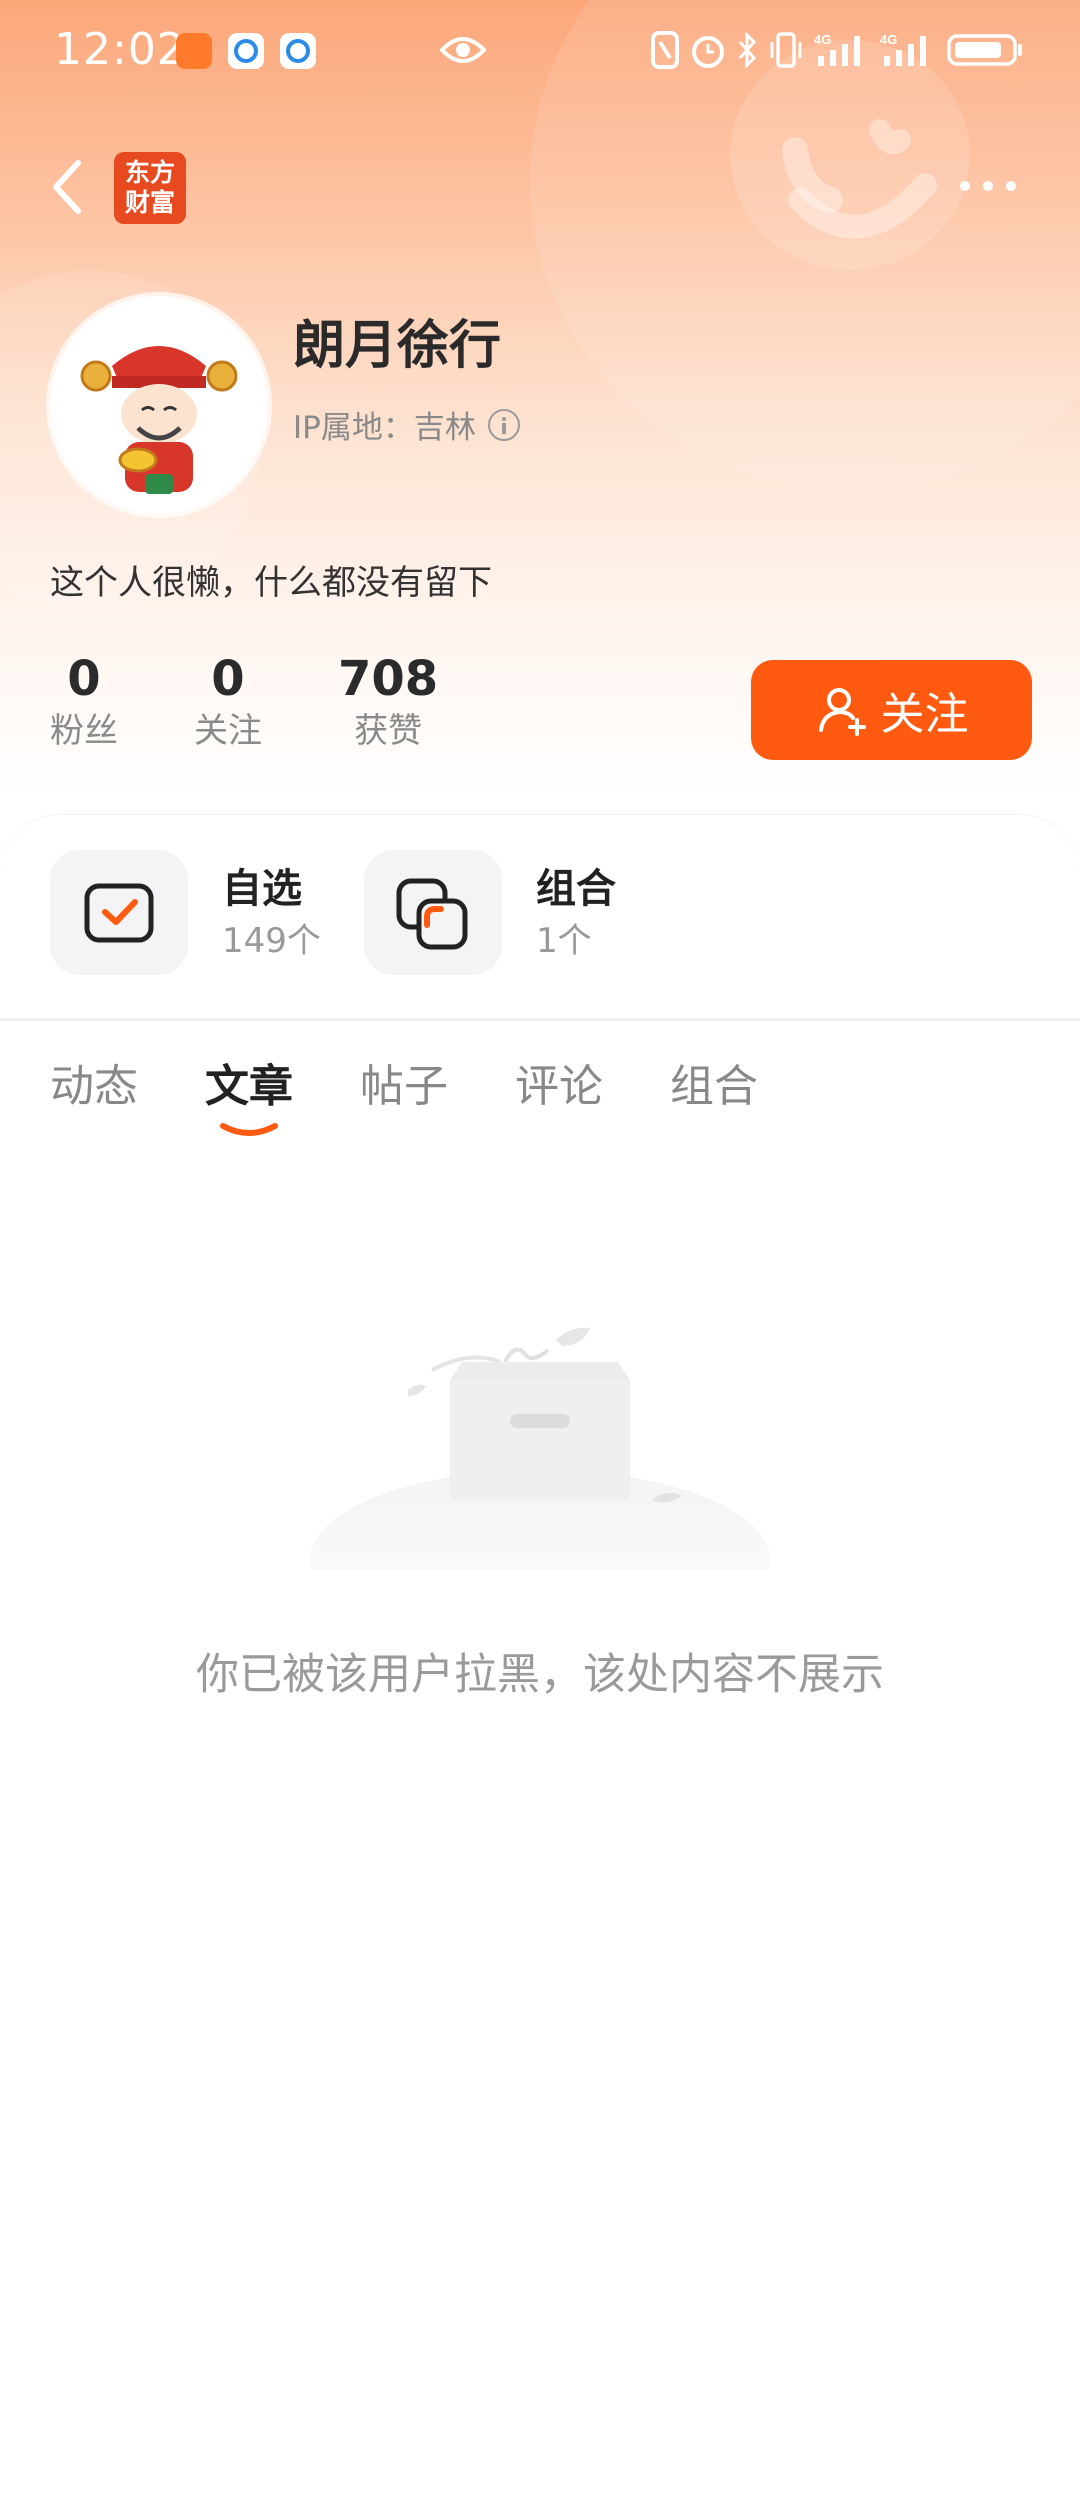 The width and height of the screenshot is (1080, 2504). I want to click on tab-comments: 评论, so click(559, 1090).